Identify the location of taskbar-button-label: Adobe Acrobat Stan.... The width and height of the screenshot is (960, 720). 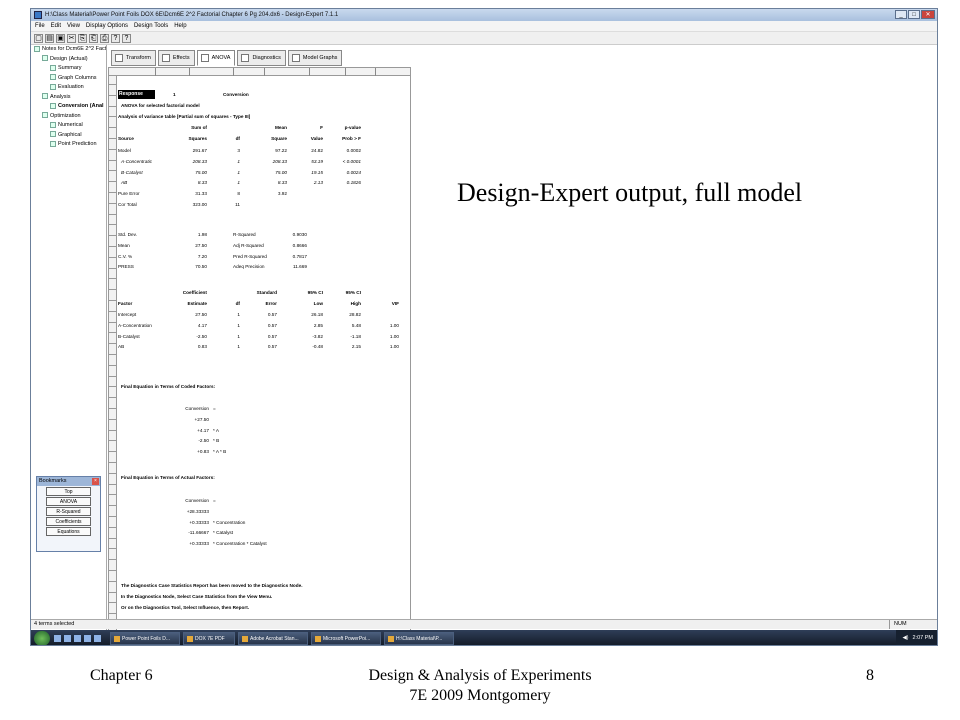
(274, 638).